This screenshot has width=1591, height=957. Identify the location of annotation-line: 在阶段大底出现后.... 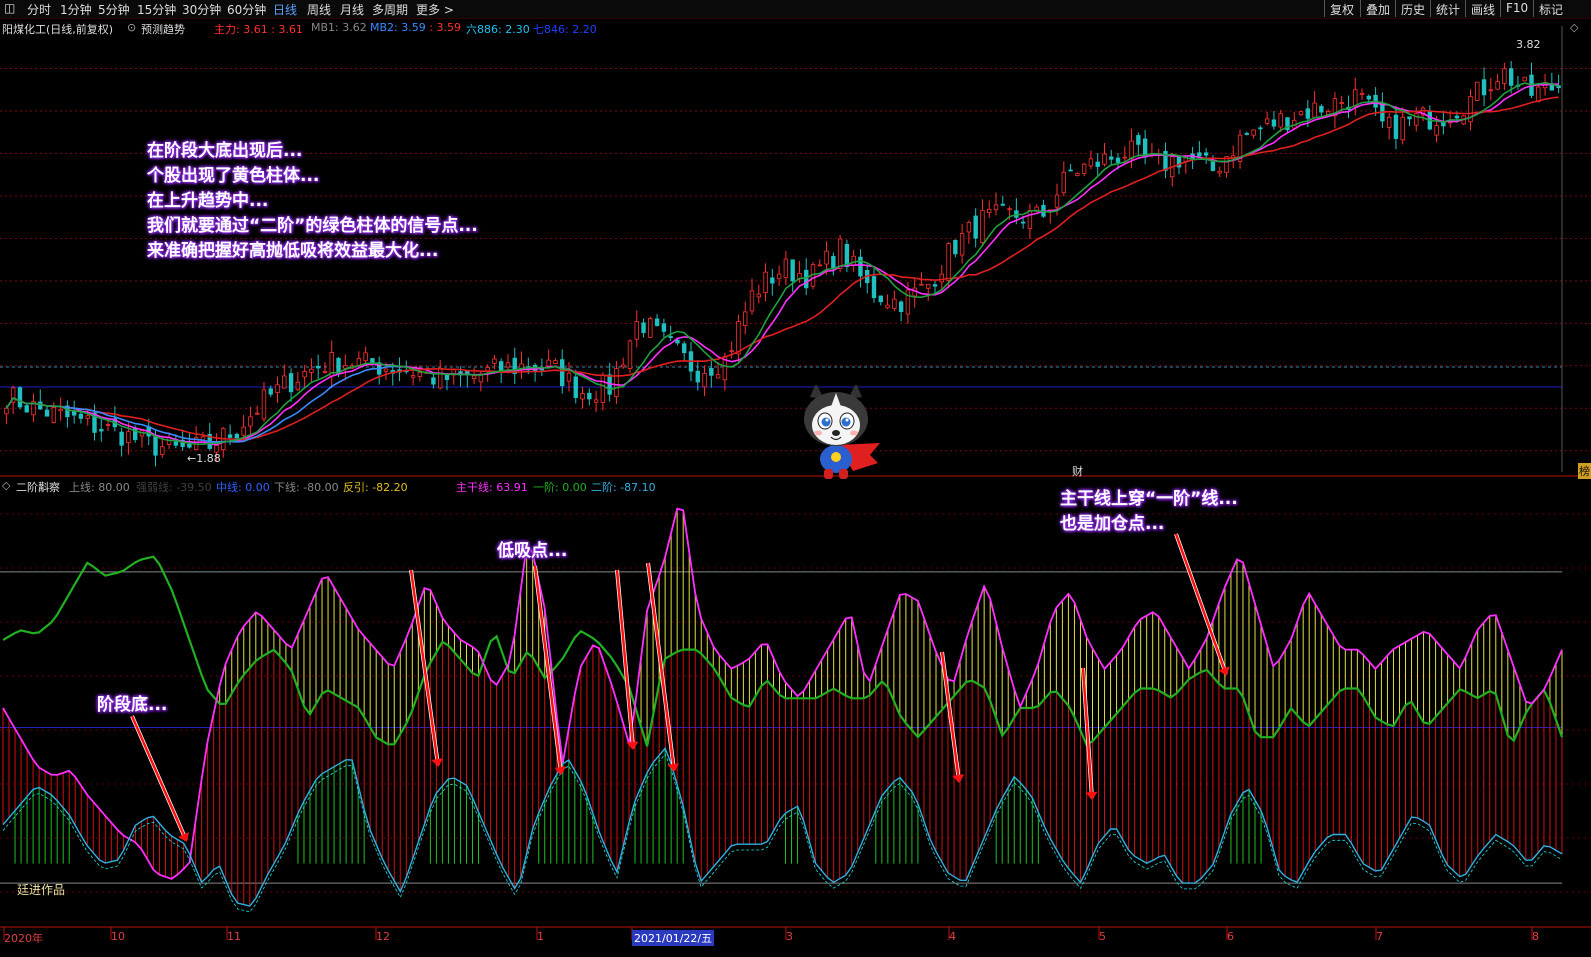
(225, 151).